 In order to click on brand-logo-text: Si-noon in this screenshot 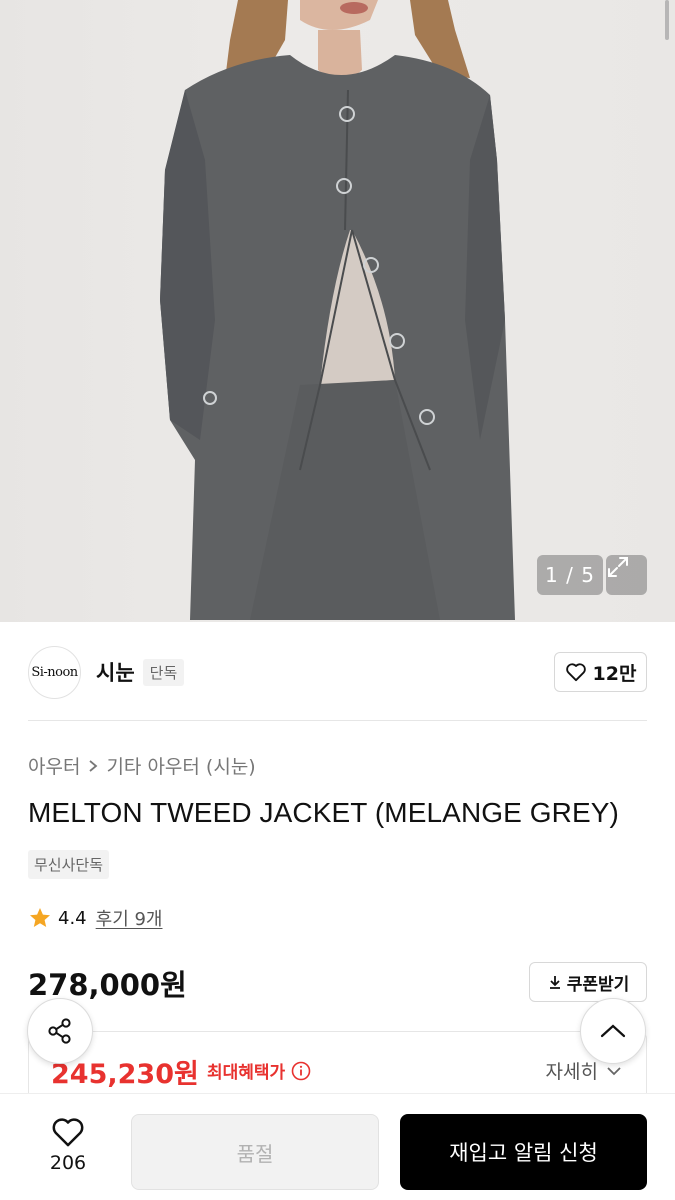, I will do `click(54, 672)`.